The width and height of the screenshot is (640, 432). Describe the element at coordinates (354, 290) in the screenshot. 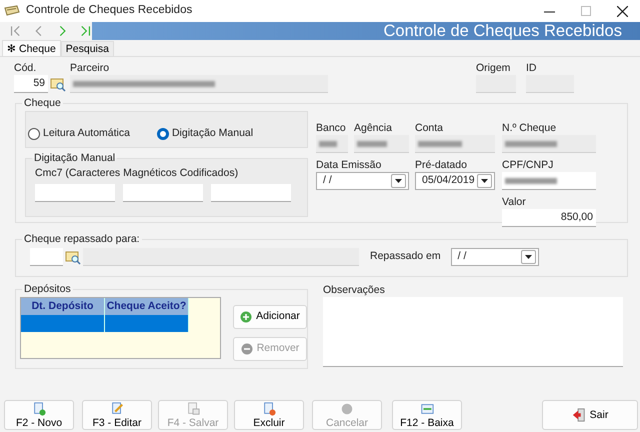

I see `field-label: Observações` at that location.